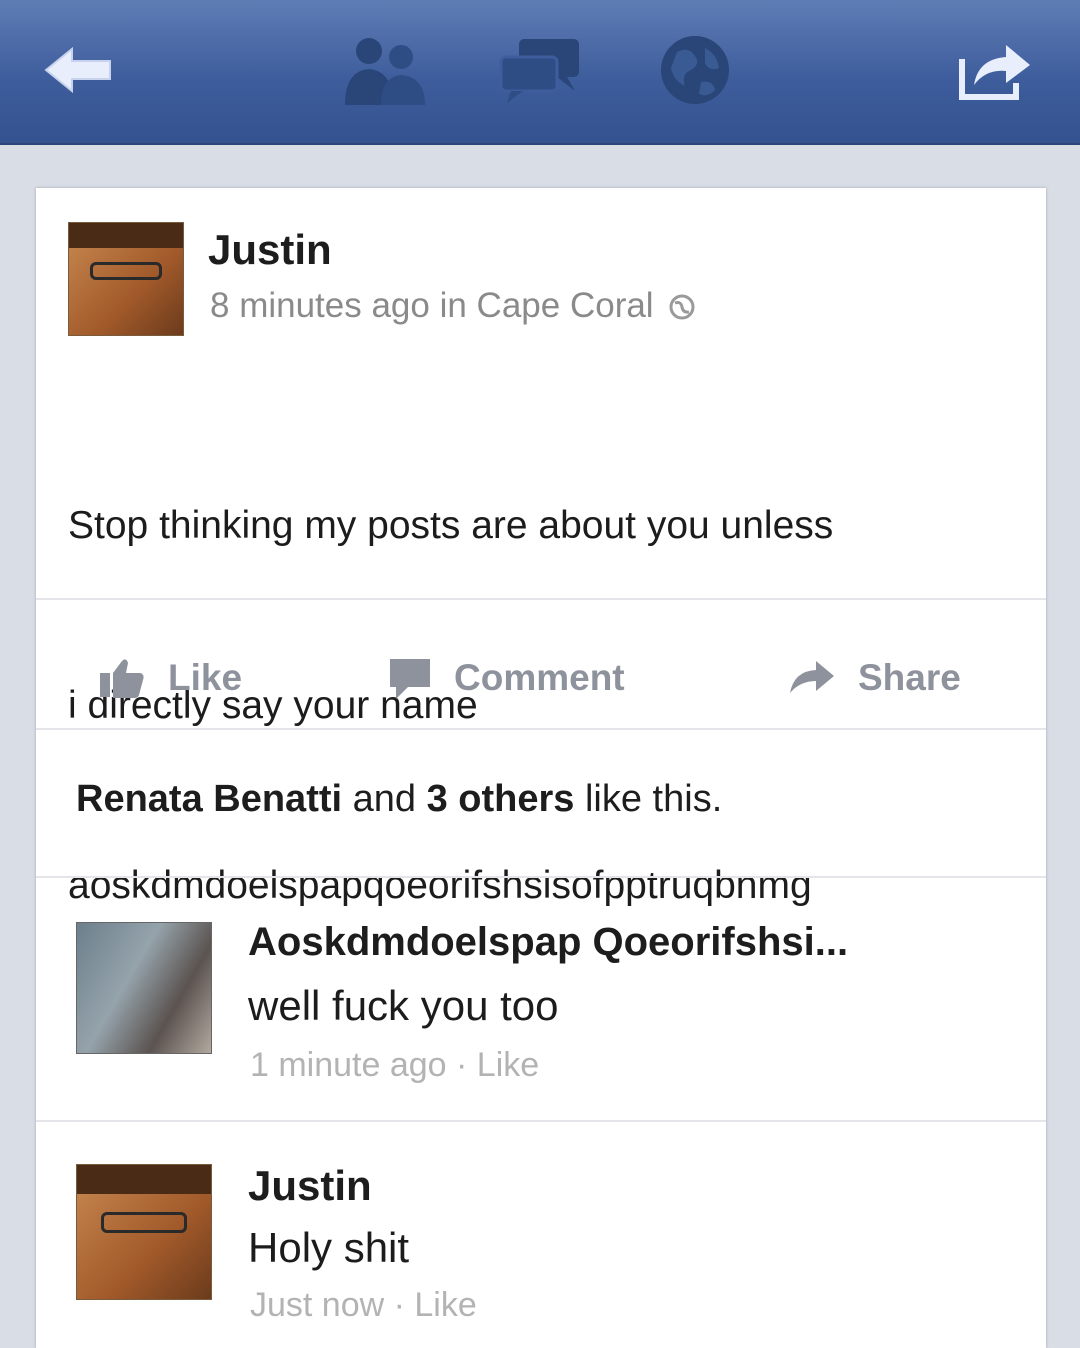 The image size is (1080, 1348). I want to click on like-button: Like, so click(170, 678).